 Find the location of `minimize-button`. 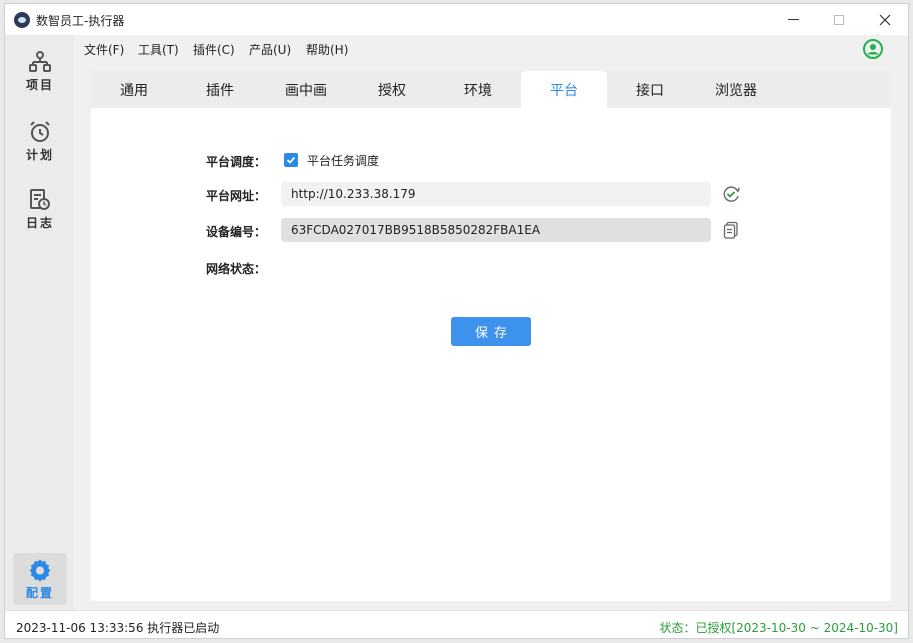

minimize-button is located at coordinates (793, 19).